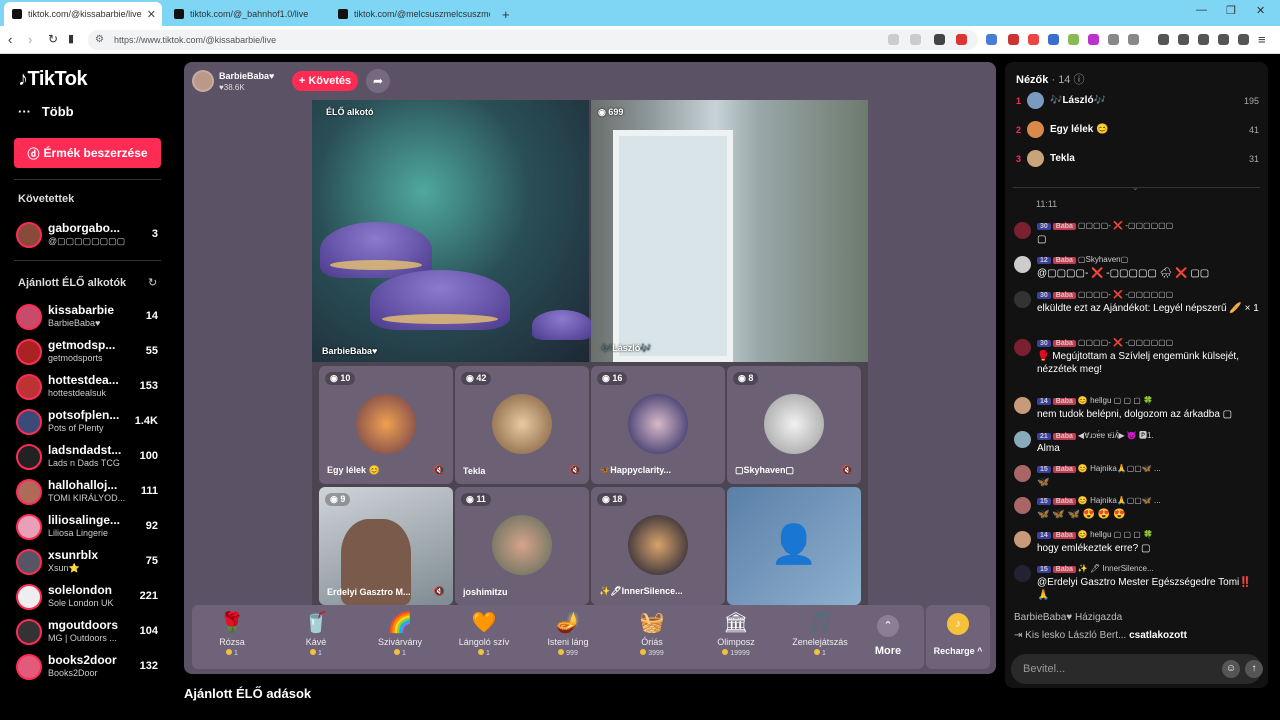  Describe the element at coordinates (378, 81) in the screenshot. I see `share-button: ➦` at that location.